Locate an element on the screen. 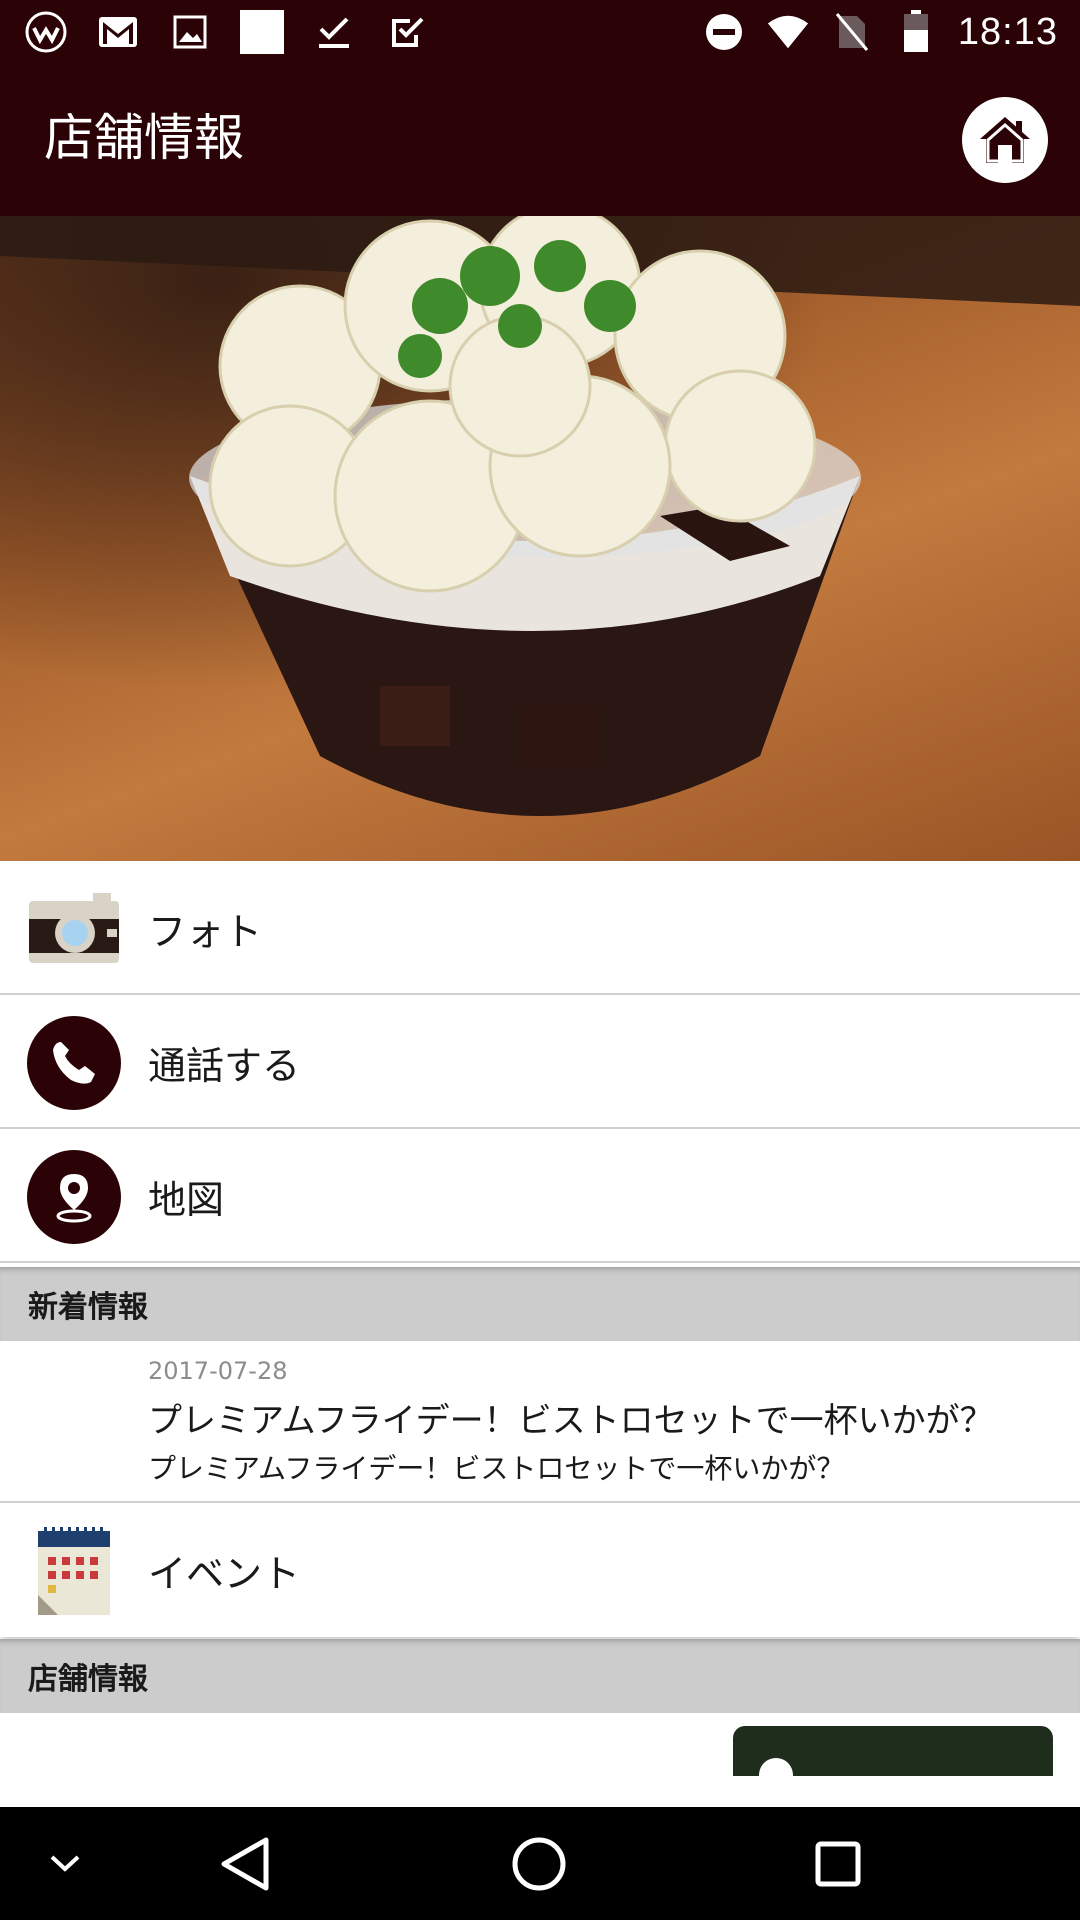 The image size is (1080, 1920). phone-icon is located at coordinates (74, 1063).